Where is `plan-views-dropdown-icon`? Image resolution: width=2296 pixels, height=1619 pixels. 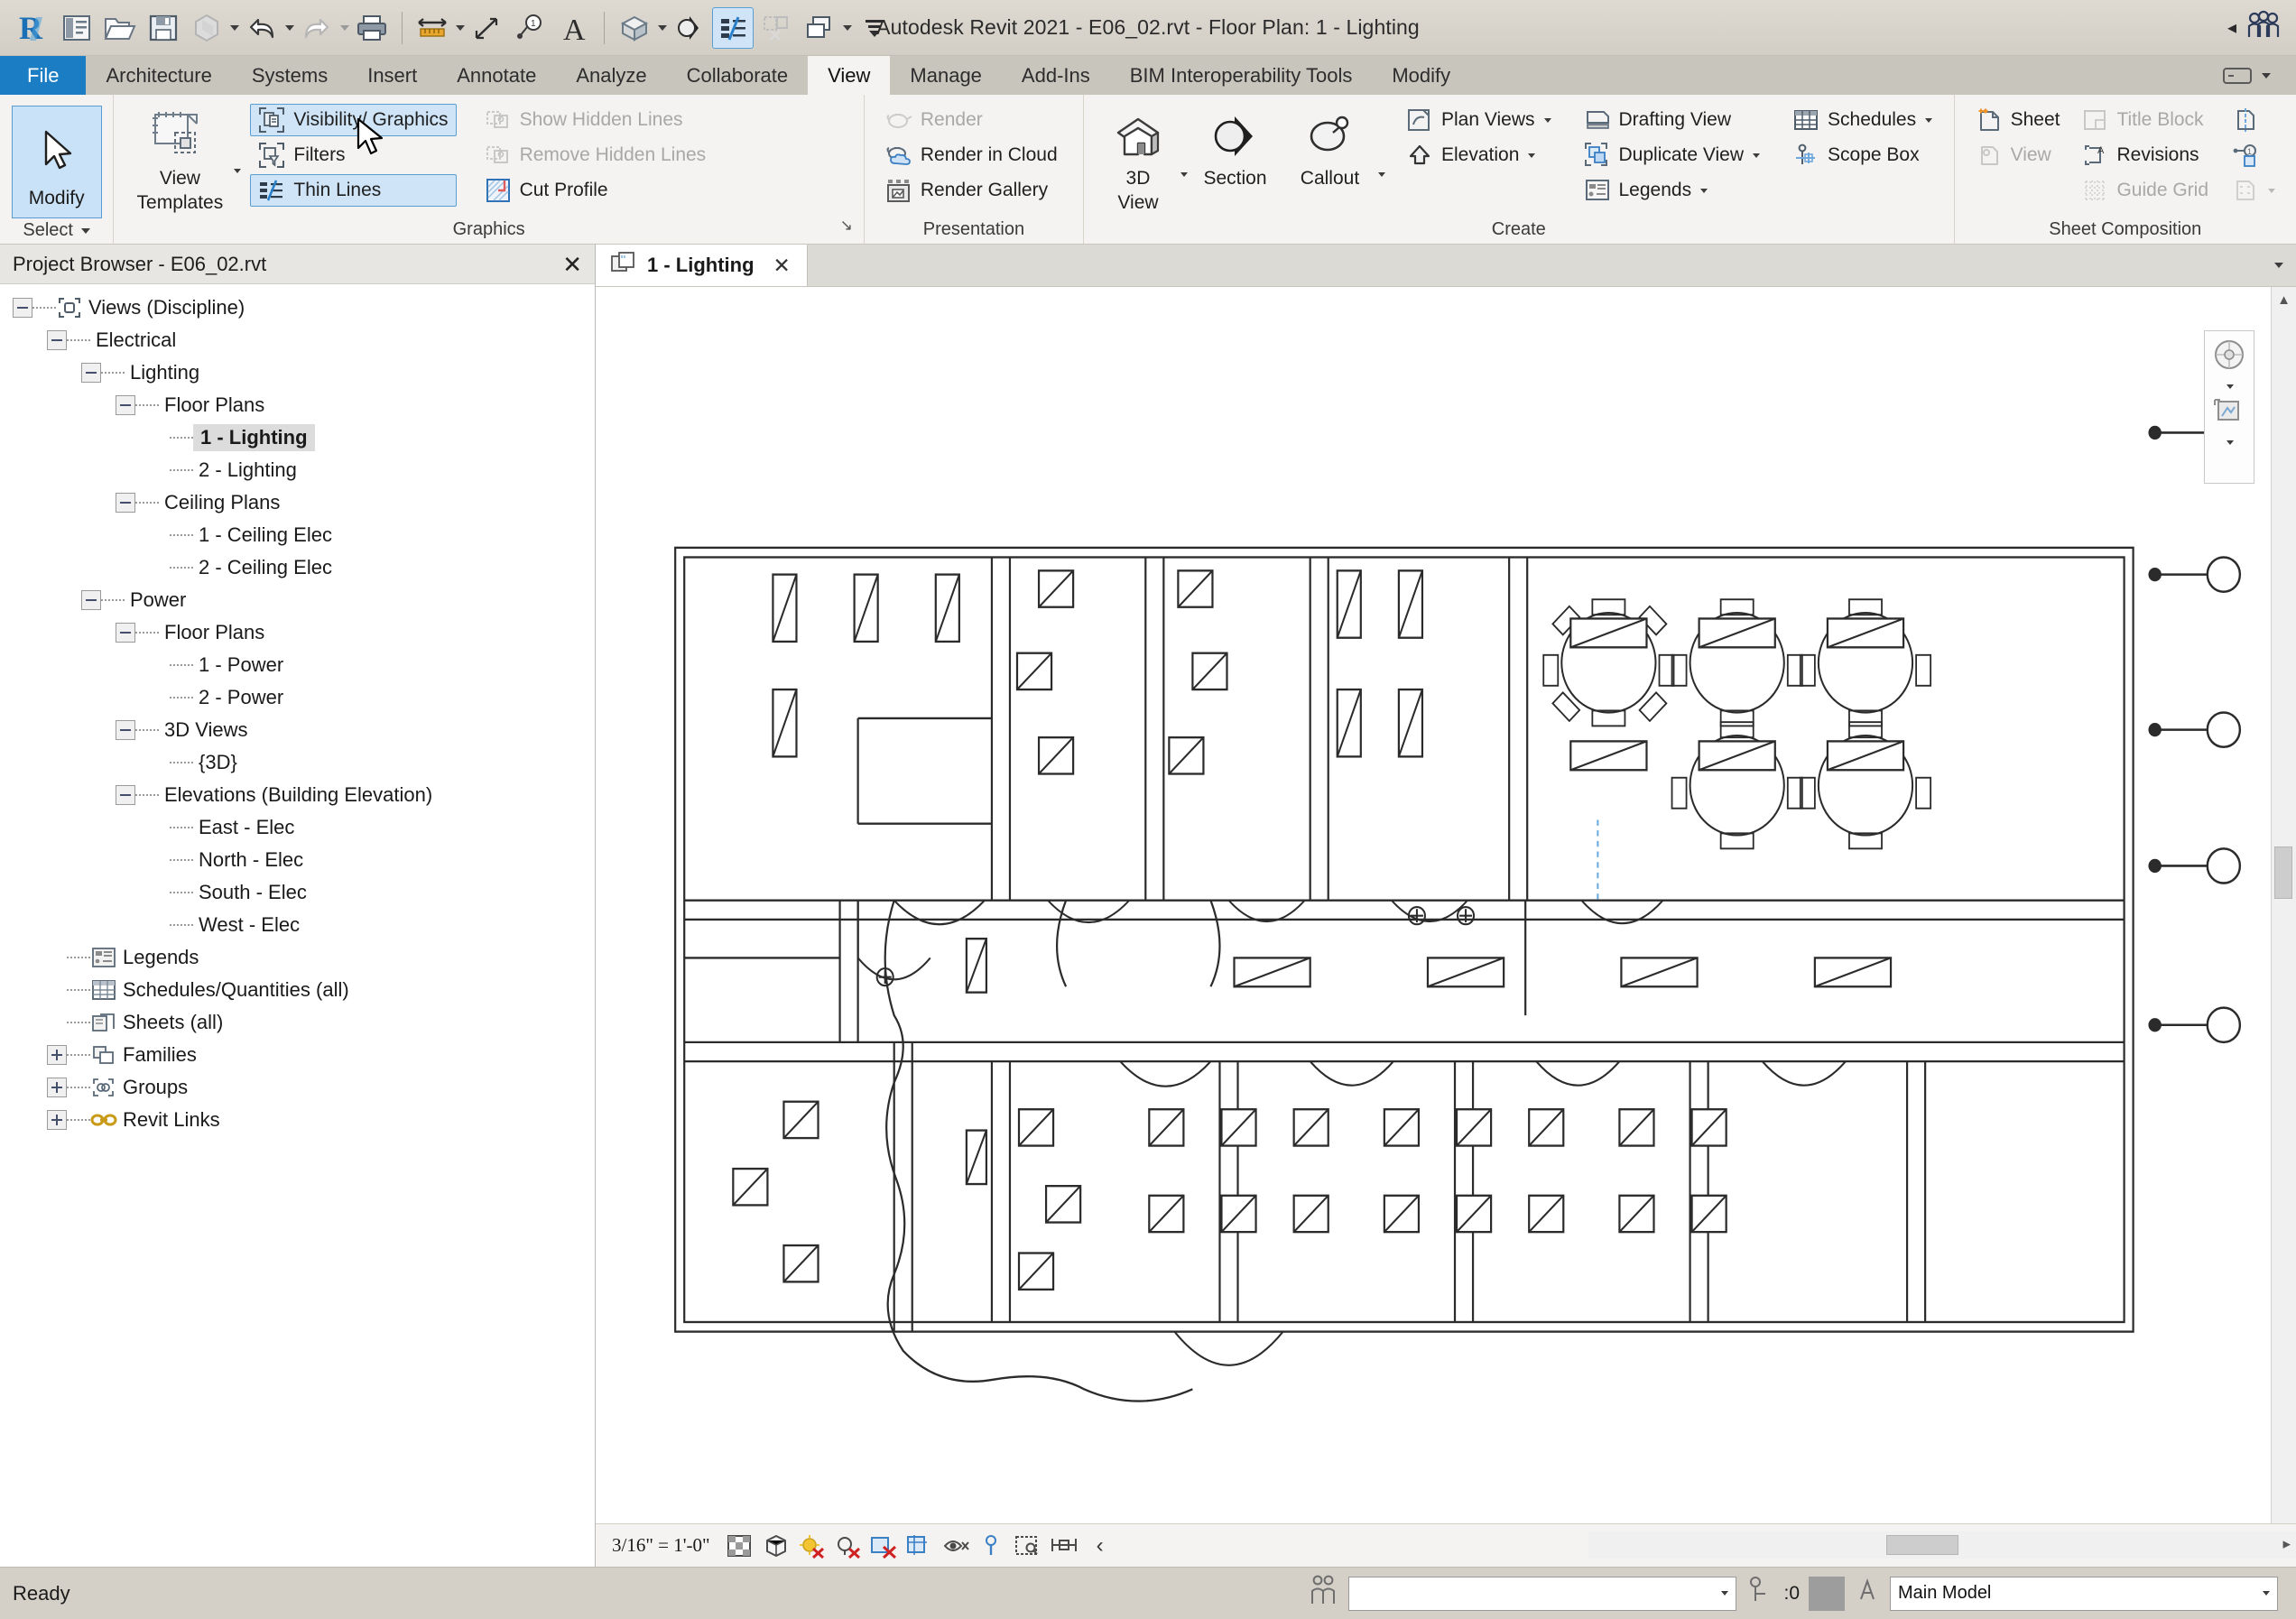
plan-views-dropdown-icon is located at coordinates (1547, 120).